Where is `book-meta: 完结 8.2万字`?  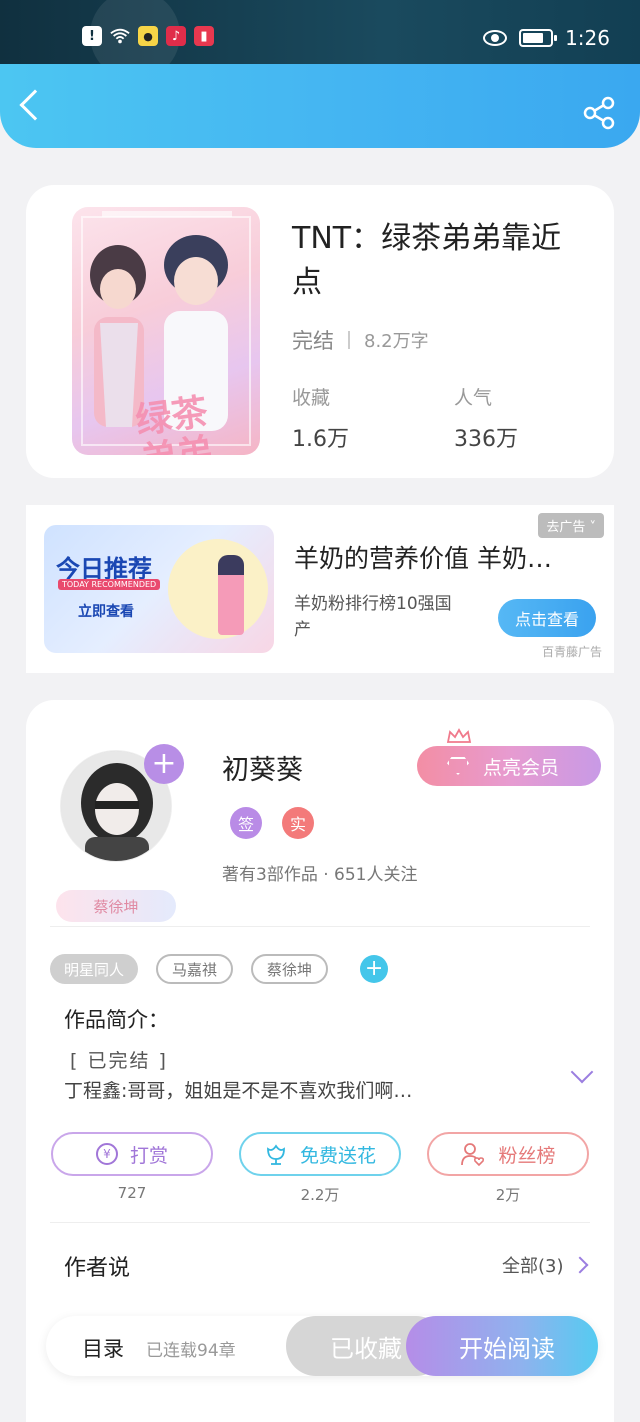
book-meta: 完结 8.2万字 is located at coordinates (360, 340).